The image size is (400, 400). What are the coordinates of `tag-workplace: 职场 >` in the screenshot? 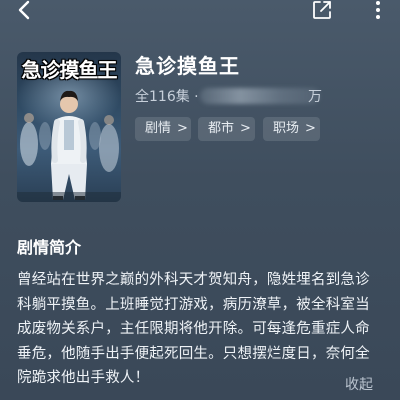 It's located at (291, 129).